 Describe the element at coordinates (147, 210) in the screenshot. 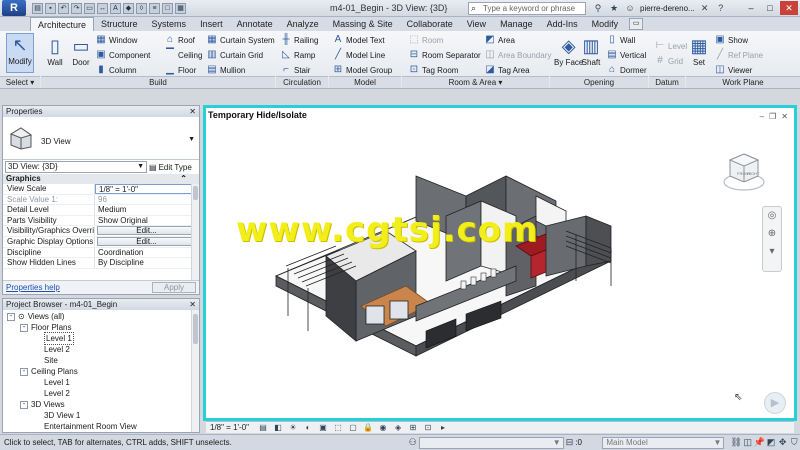

I see `property-value: Medium` at that location.